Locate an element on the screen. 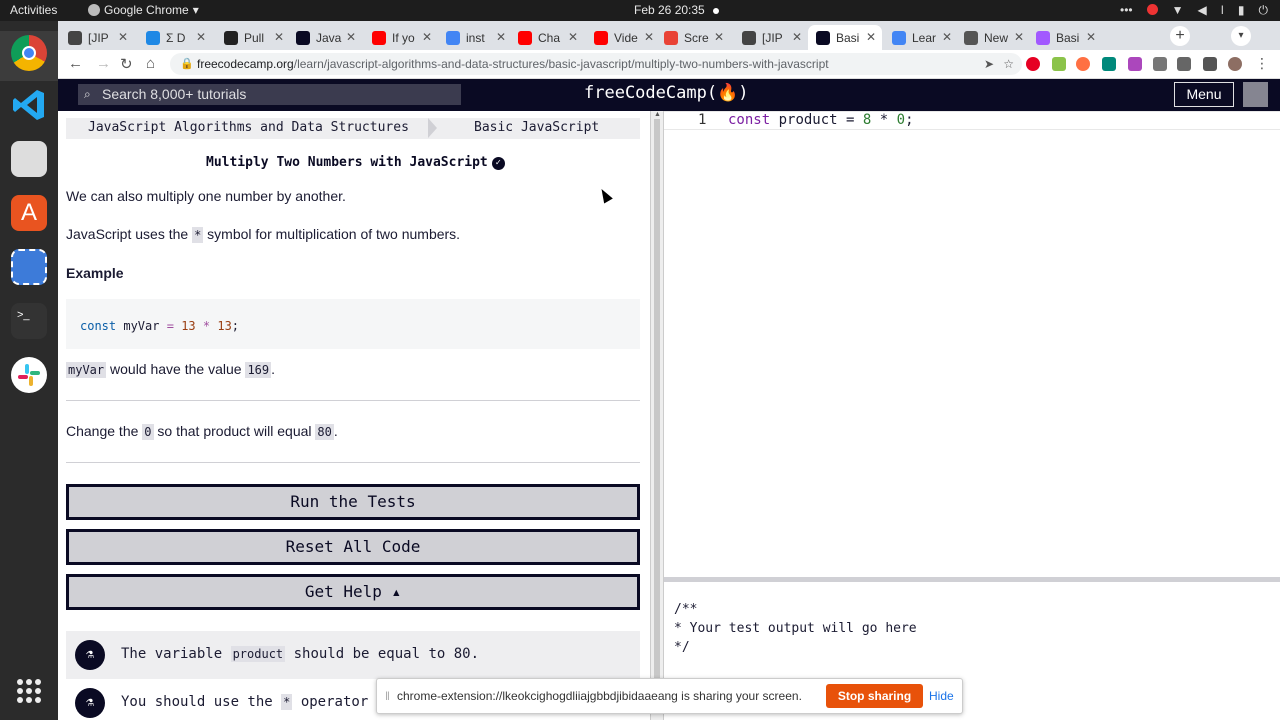  app-menu: Google Chrome ▾ is located at coordinates (143, 10).